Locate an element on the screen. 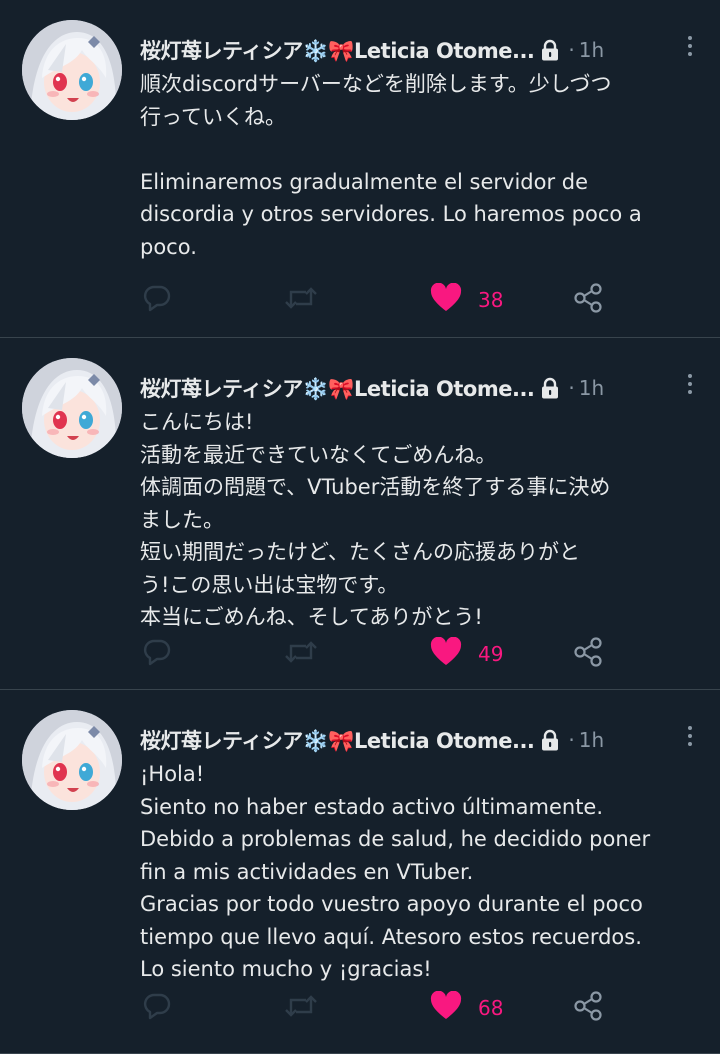 This screenshot has height=1054, width=720. tweet-actions: 68 is located at coordinates (380, 1008).